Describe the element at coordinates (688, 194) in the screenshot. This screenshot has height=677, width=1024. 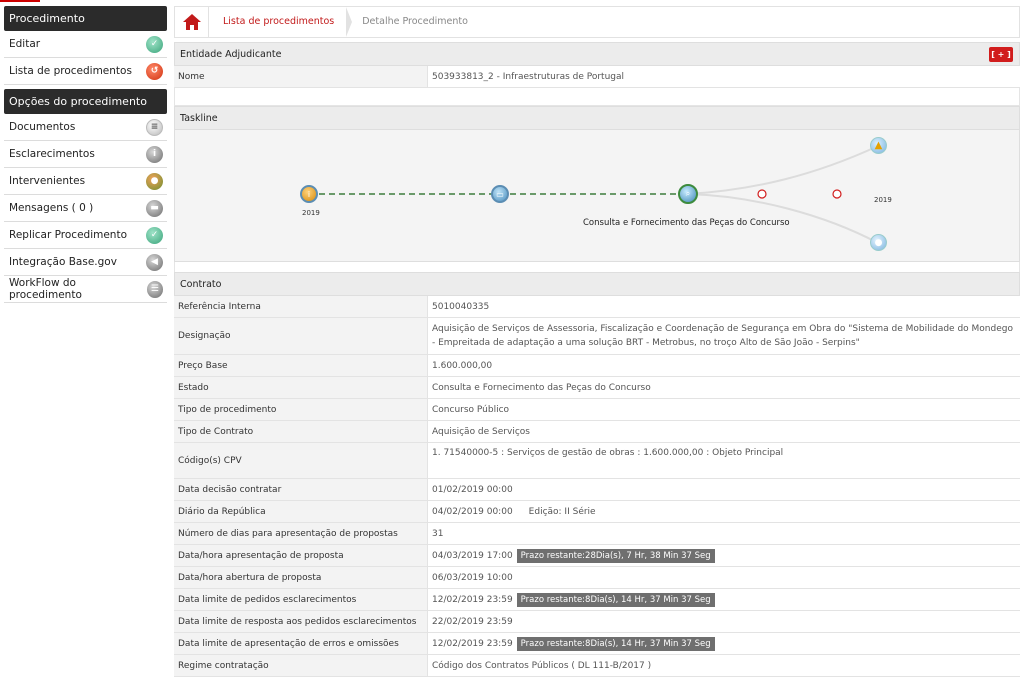
I see `search-node-icon: ⌕` at that location.